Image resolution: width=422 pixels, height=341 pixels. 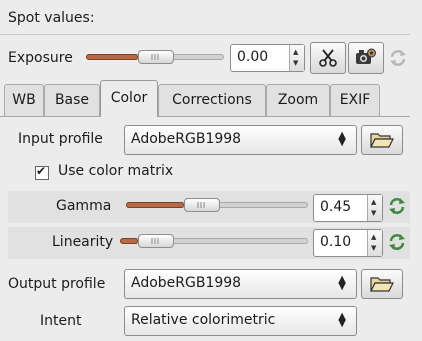 What do you see at coordinates (335, 207) in the screenshot?
I see `gamma-value: 0.45` at bounding box center [335, 207].